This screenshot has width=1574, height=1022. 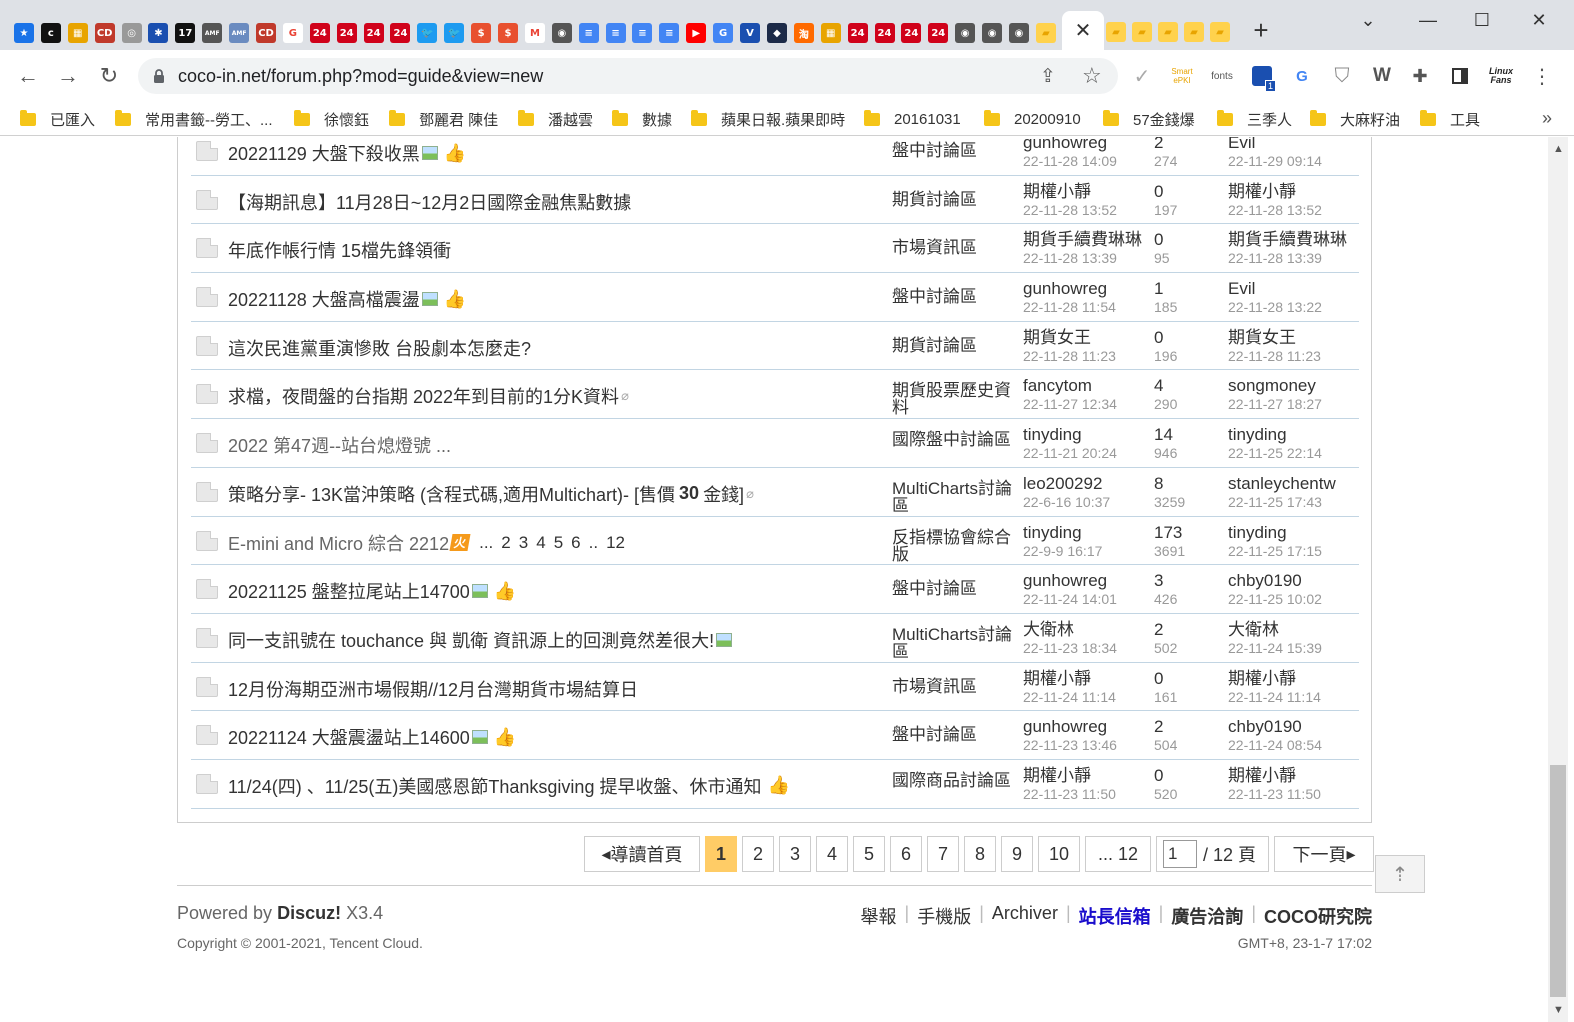 What do you see at coordinates (768, 119) in the screenshot?
I see `bookmark-folder: 蘋果日報.蘋果即時` at bounding box center [768, 119].